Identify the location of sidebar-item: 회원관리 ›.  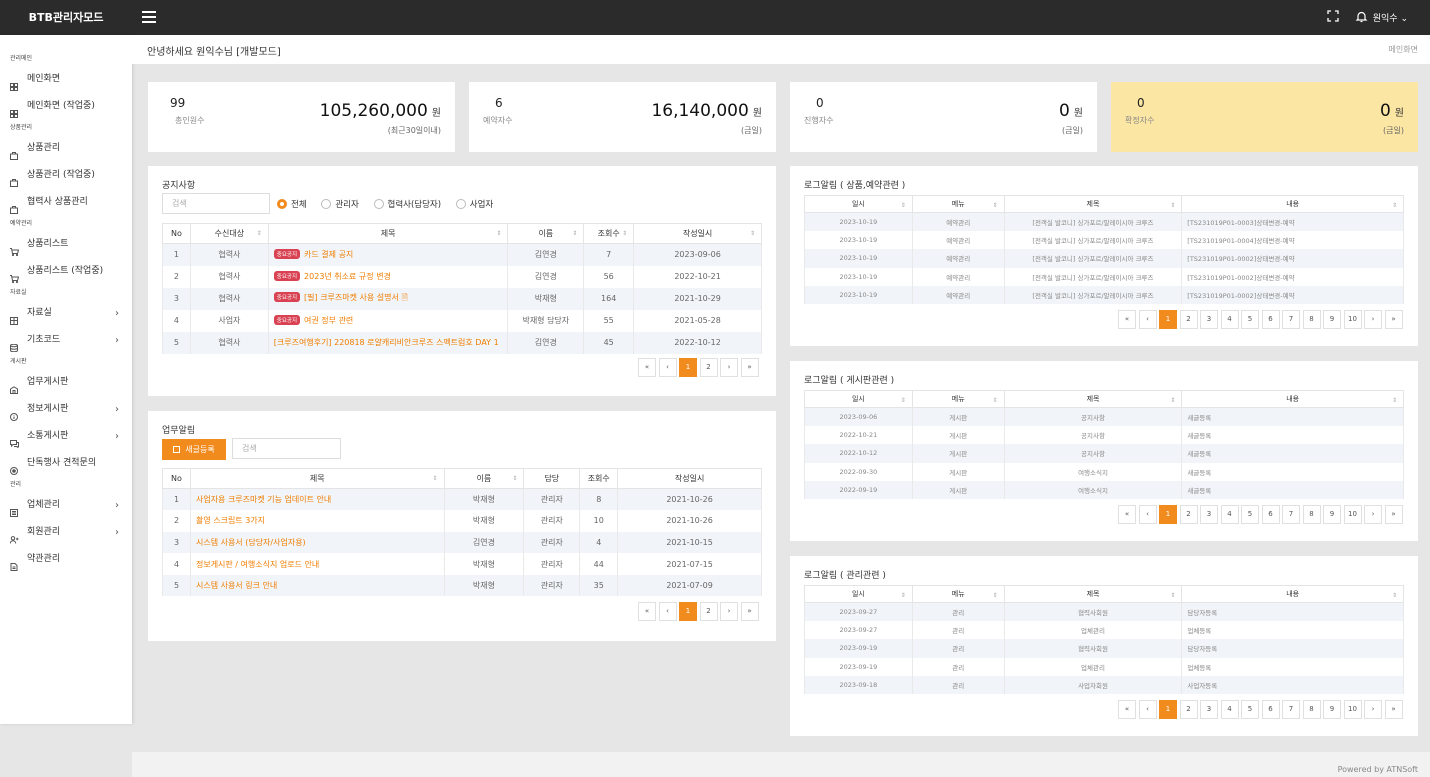
(66, 532).